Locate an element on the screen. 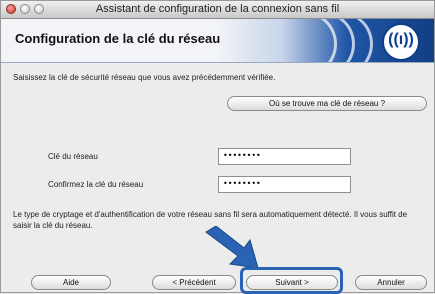 This screenshot has height=294, width=435. previous-button: < Précédent is located at coordinates (194, 282).